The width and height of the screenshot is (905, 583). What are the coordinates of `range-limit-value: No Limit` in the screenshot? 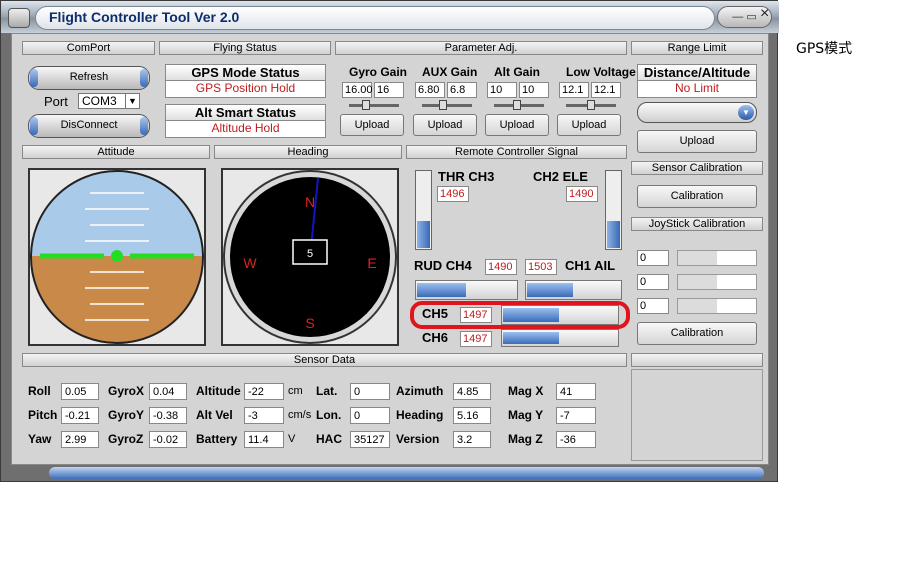 It's located at (696, 88).